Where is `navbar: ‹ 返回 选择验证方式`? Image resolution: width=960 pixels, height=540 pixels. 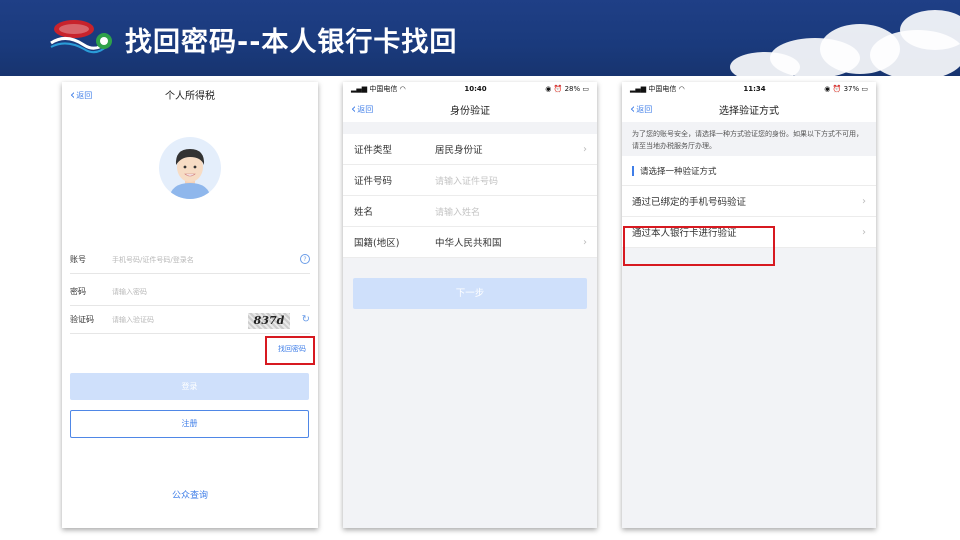 navbar: ‹ 返回 选择验证方式 is located at coordinates (749, 109).